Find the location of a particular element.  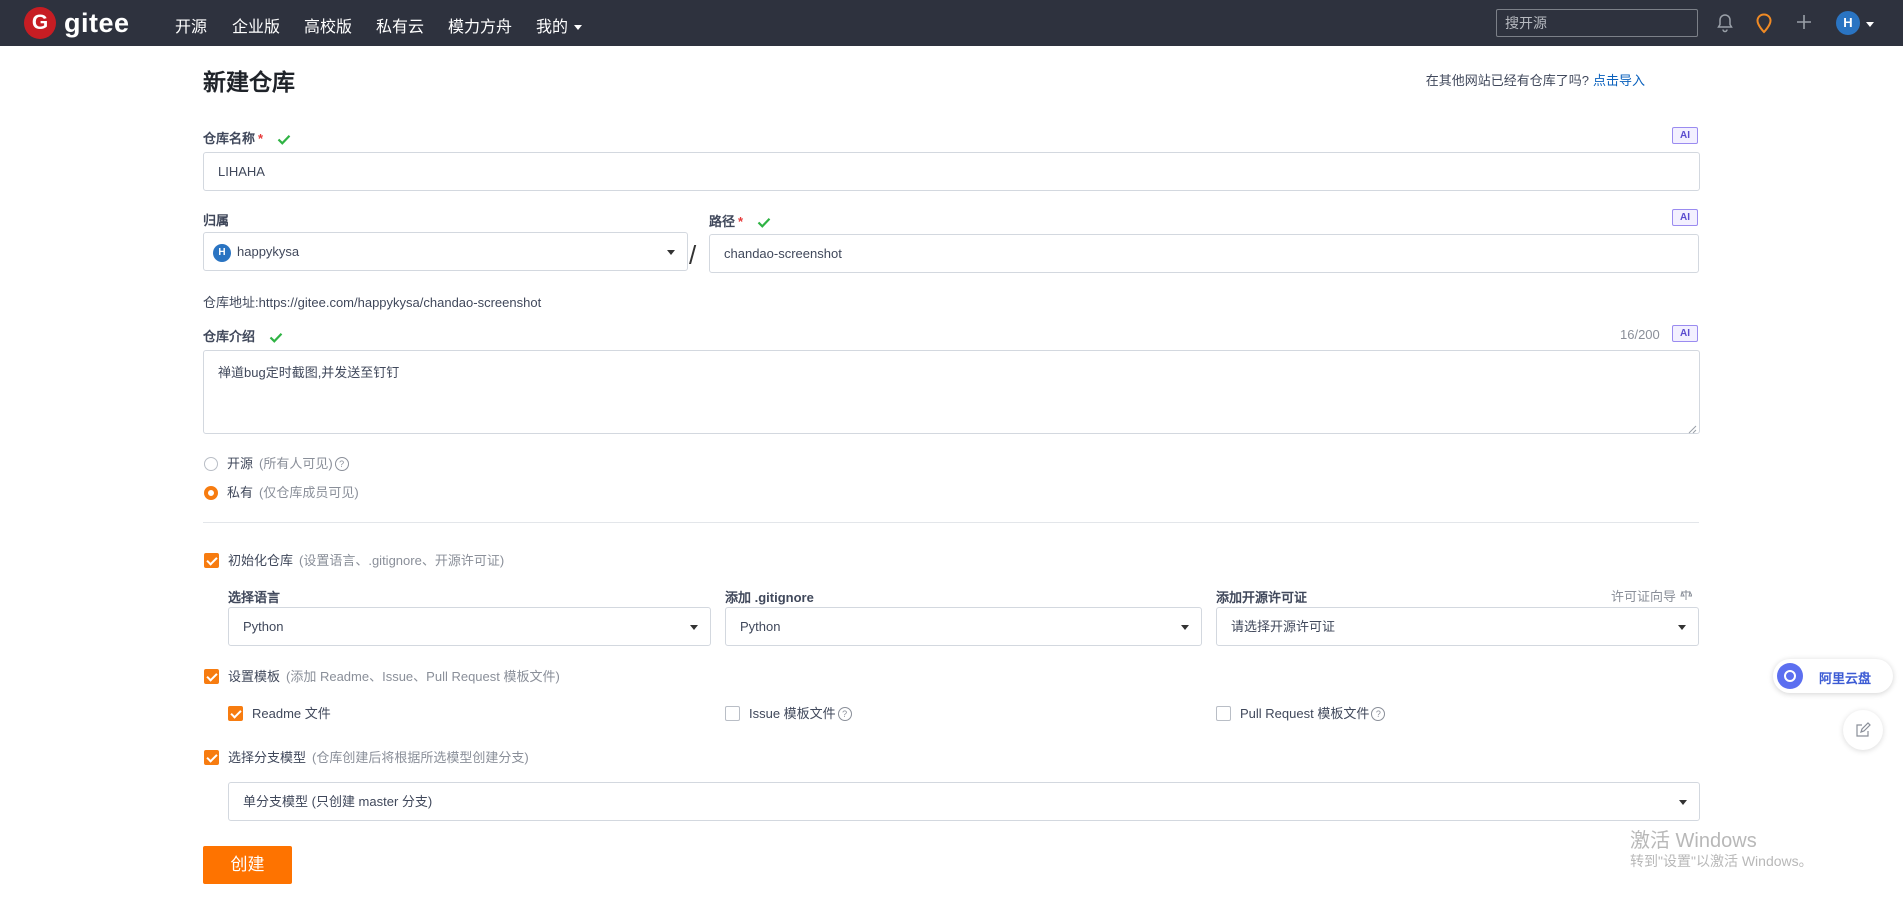

aliyun-drive-icon is located at coordinates (1790, 676).